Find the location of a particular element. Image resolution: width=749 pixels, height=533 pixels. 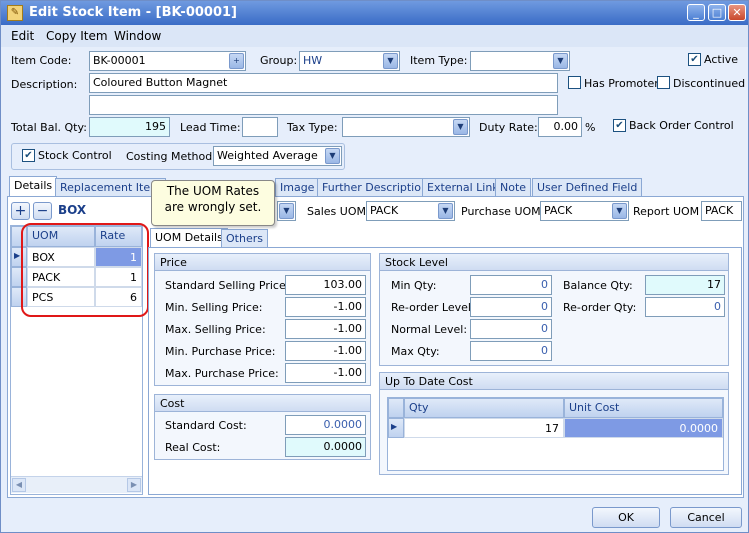

min-selling-label: Min. Selling Price: is located at coordinates (214, 307).